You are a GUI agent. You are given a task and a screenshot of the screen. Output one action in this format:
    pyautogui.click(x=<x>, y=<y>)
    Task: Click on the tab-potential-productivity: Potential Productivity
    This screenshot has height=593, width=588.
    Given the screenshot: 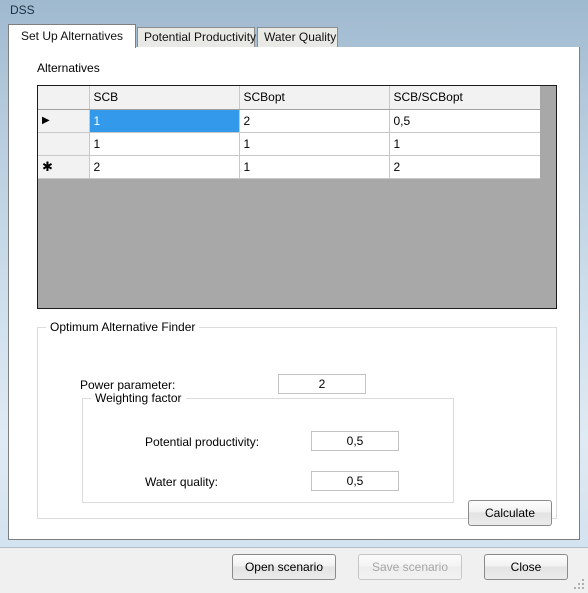 What is the action you would take?
    pyautogui.click(x=197, y=37)
    